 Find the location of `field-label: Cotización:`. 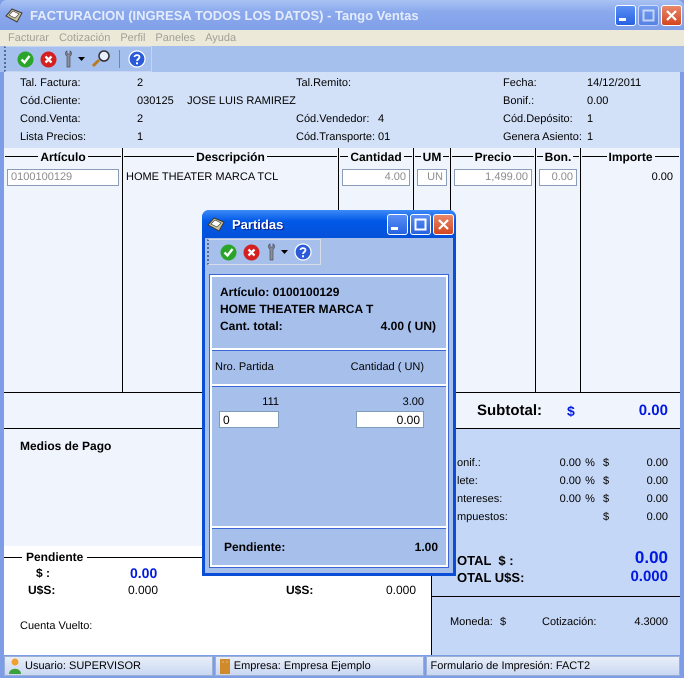

field-label: Cotización: is located at coordinates (570, 622).